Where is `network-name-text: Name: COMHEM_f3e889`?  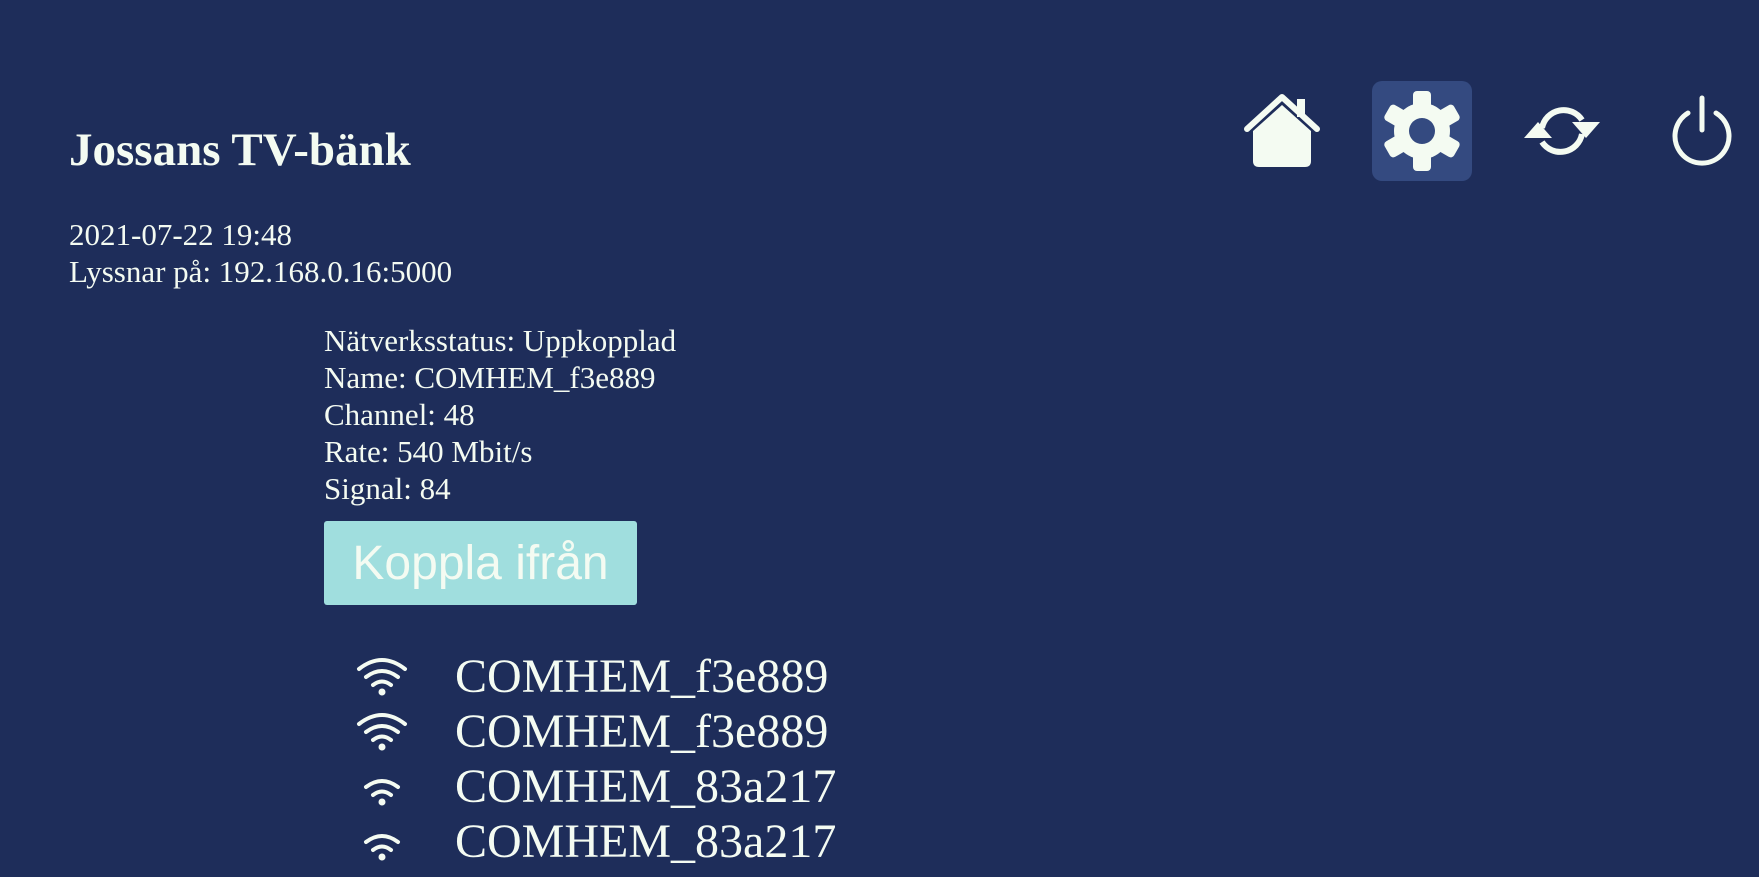
network-name-text: Name: COMHEM_f3e889 is located at coordinates (490, 377).